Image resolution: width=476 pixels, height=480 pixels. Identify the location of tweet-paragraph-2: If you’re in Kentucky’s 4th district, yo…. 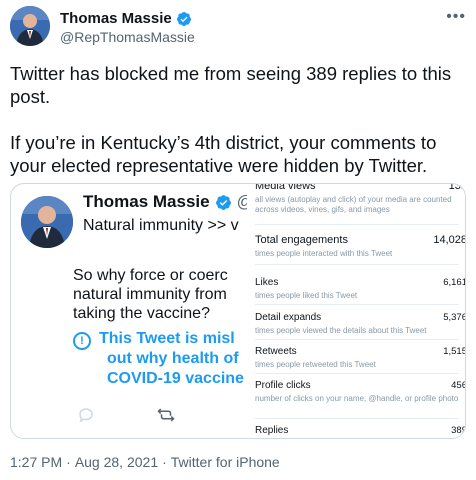
(223, 154).